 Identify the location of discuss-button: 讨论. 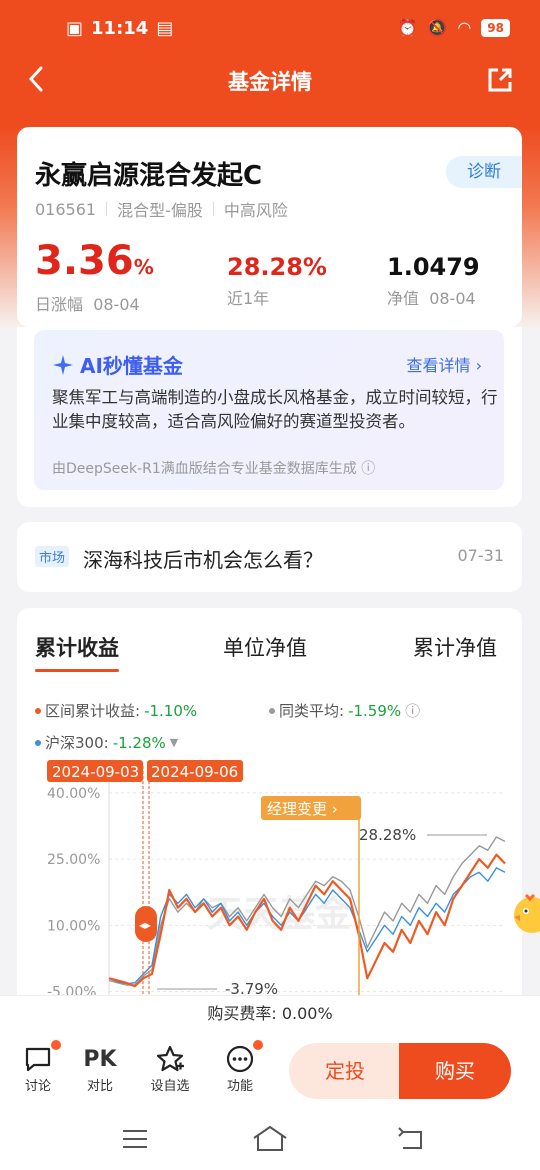
(38, 1067).